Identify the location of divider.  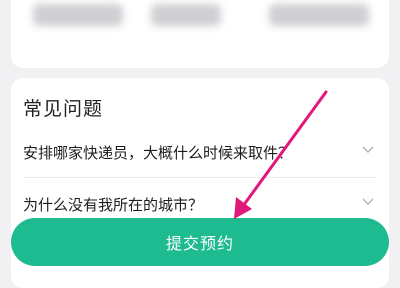
(200, 177).